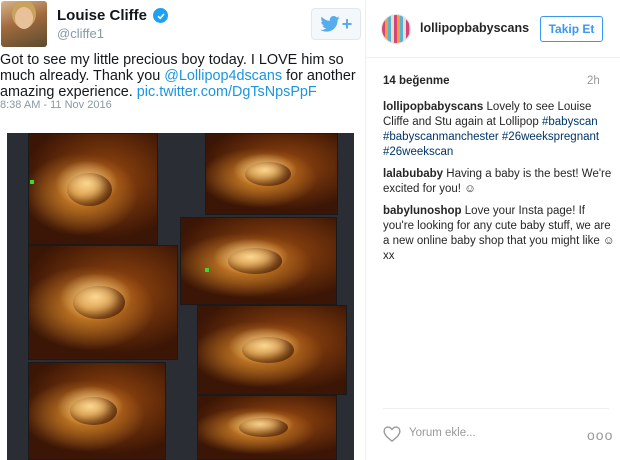  What do you see at coordinates (347, 24) in the screenshot?
I see `plus-icon: +` at bounding box center [347, 24].